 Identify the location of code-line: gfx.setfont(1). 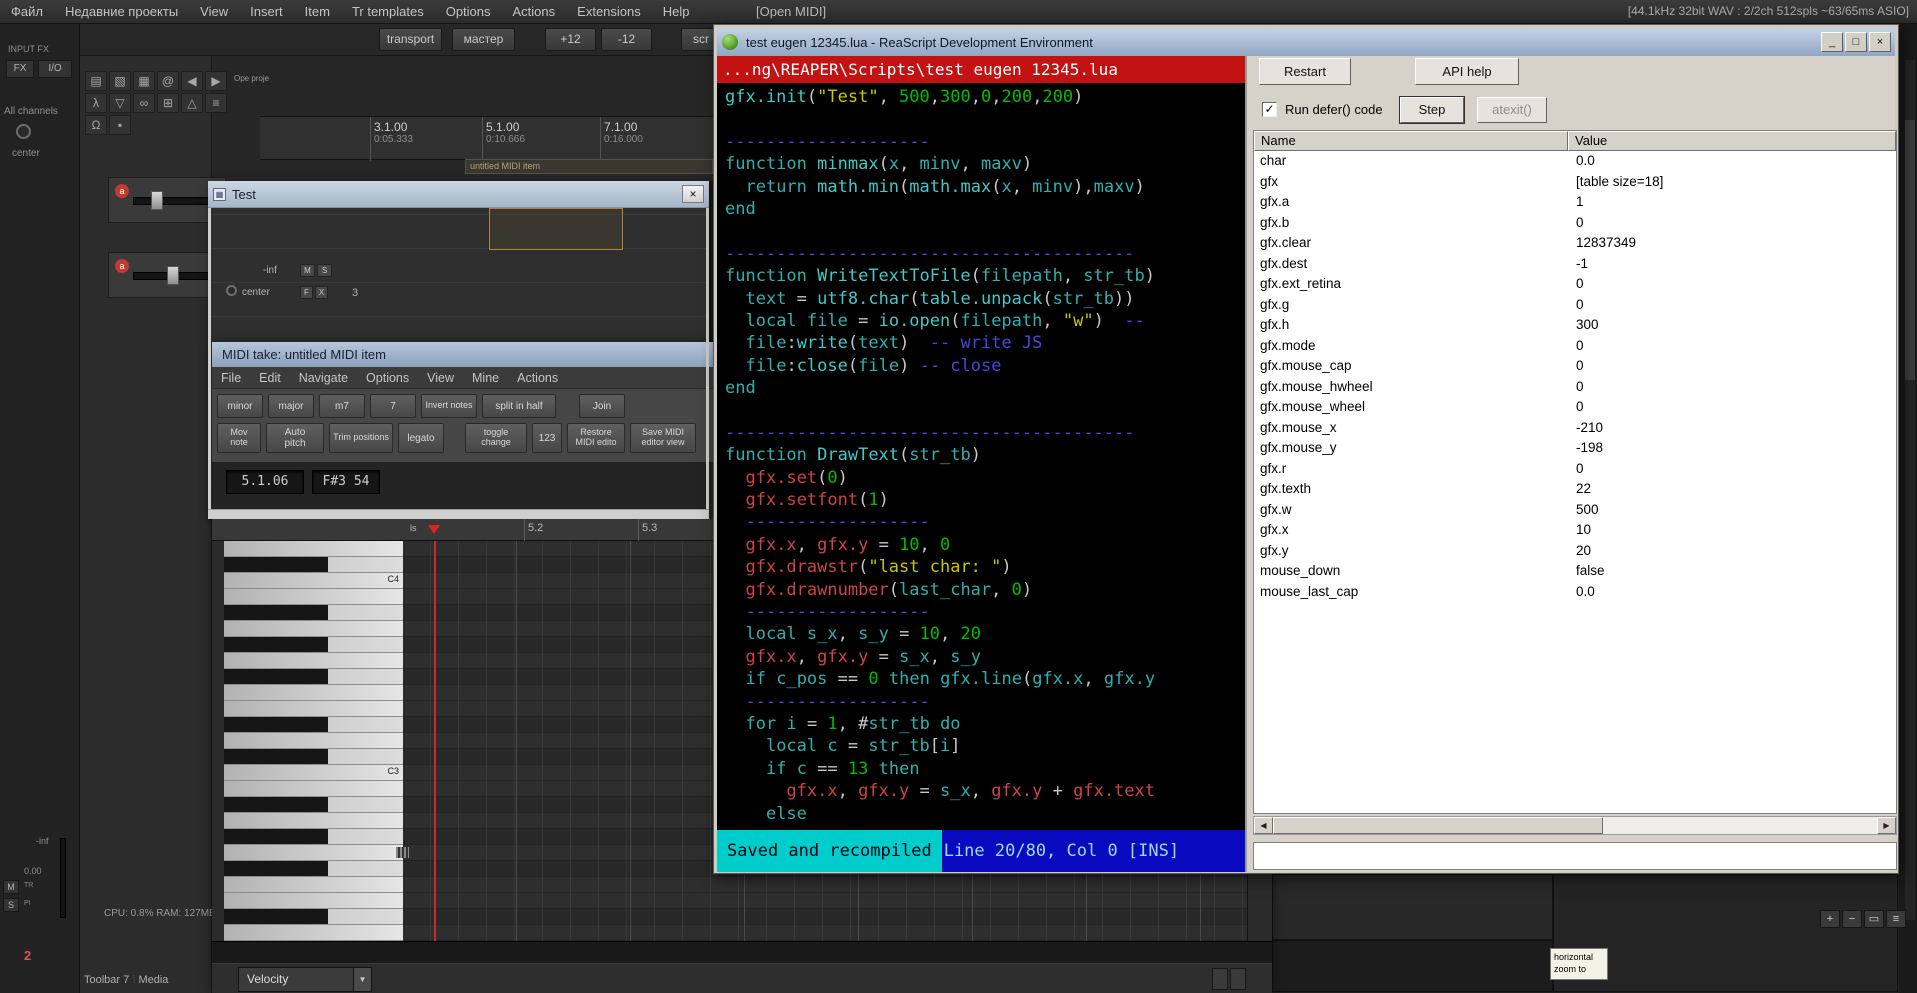
(985, 500).